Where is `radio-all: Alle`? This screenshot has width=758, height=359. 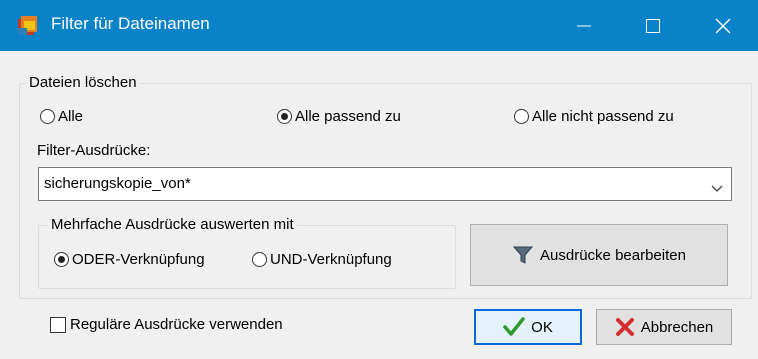
radio-all: Alle is located at coordinates (61, 116).